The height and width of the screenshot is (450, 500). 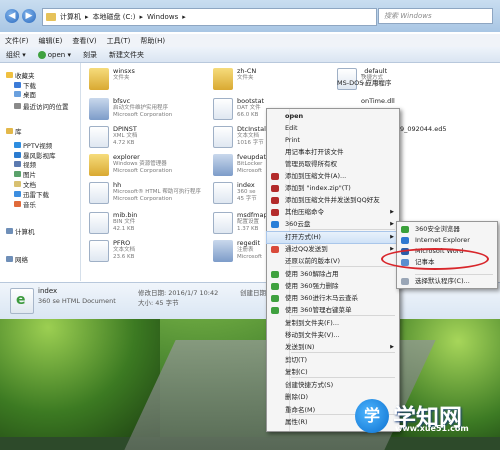 What do you see at coordinates (250, 40) in the screenshot?
I see `menu-bar: 文件(F) 编辑(E) 查看(V) 工具(T) 帮助(H)` at bounding box center [250, 40].